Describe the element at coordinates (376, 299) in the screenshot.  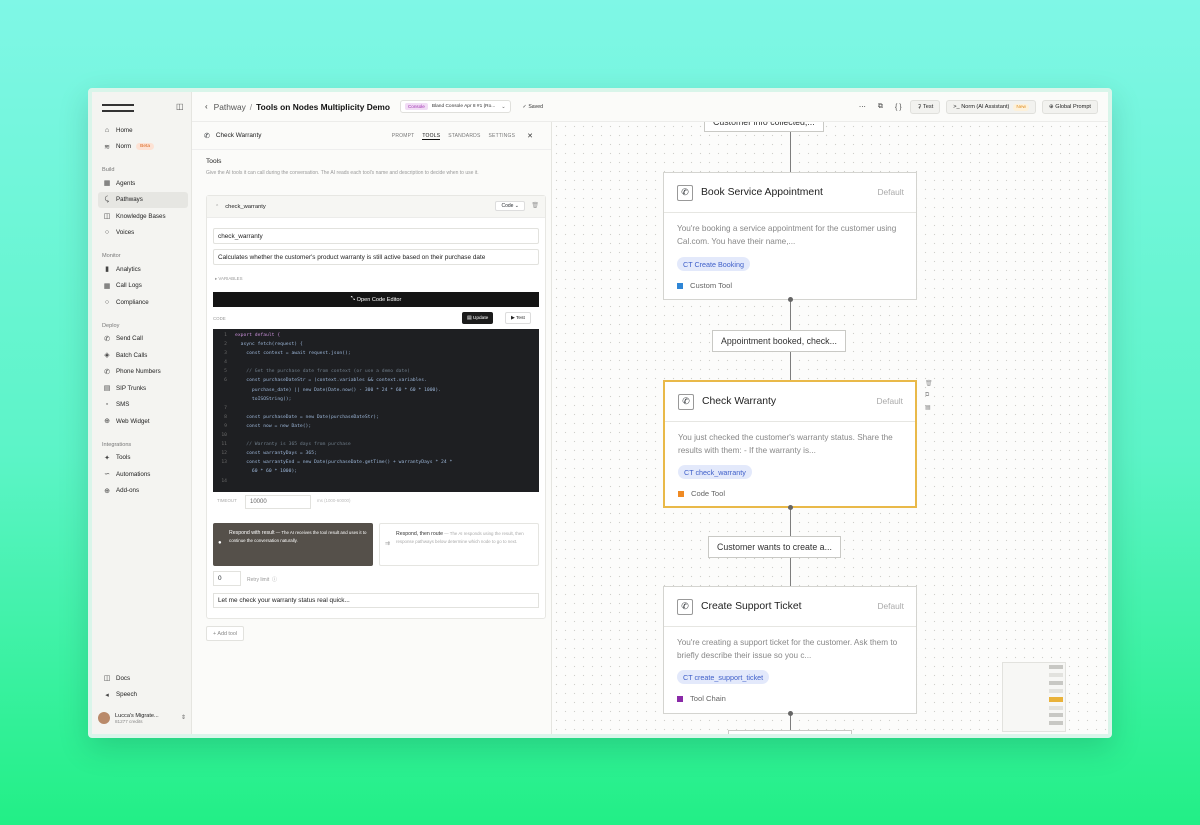
I see `open-code-editor-button: ⤡ Open Code Editor` at that location.